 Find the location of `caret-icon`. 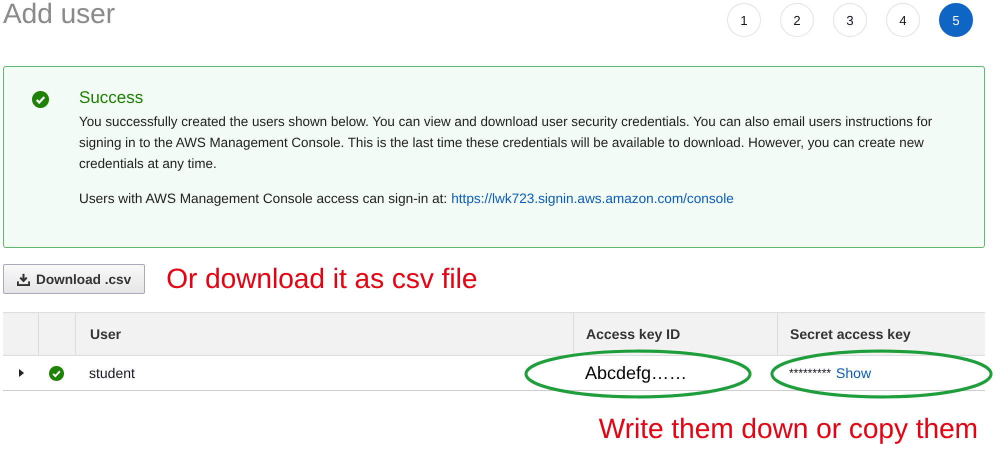

caret-icon is located at coordinates (20, 373).